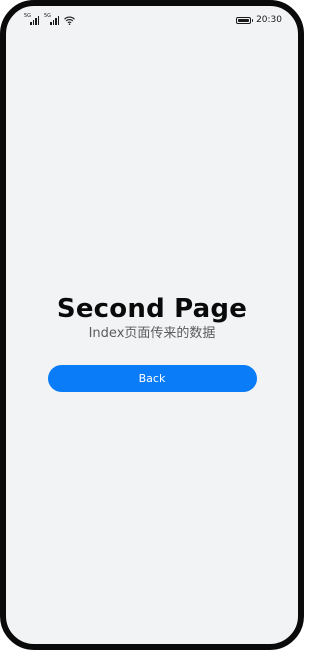  What do you see at coordinates (48, 16) in the screenshot?
I see `sim2-network-label: 5G` at bounding box center [48, 16].